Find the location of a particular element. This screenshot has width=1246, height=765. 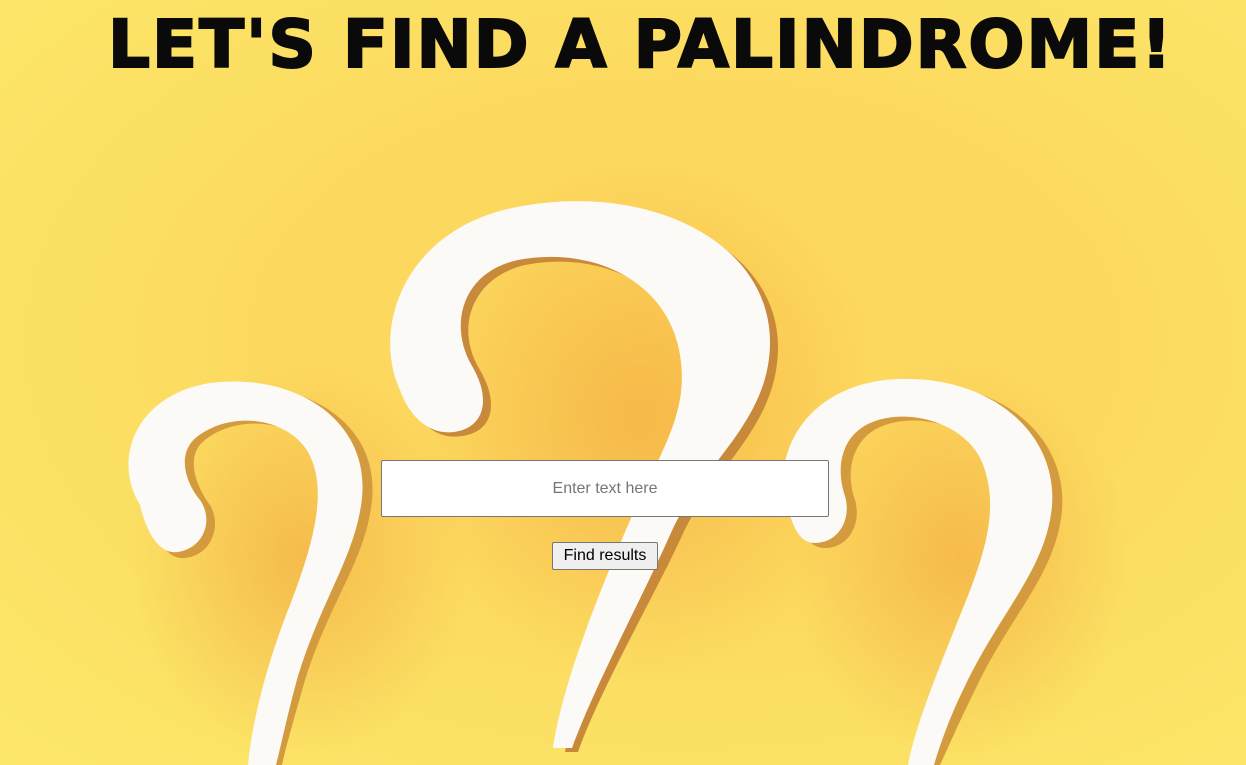

page-title: LET'S FIND A PALINDROME! is located at coordinates (640, 44).